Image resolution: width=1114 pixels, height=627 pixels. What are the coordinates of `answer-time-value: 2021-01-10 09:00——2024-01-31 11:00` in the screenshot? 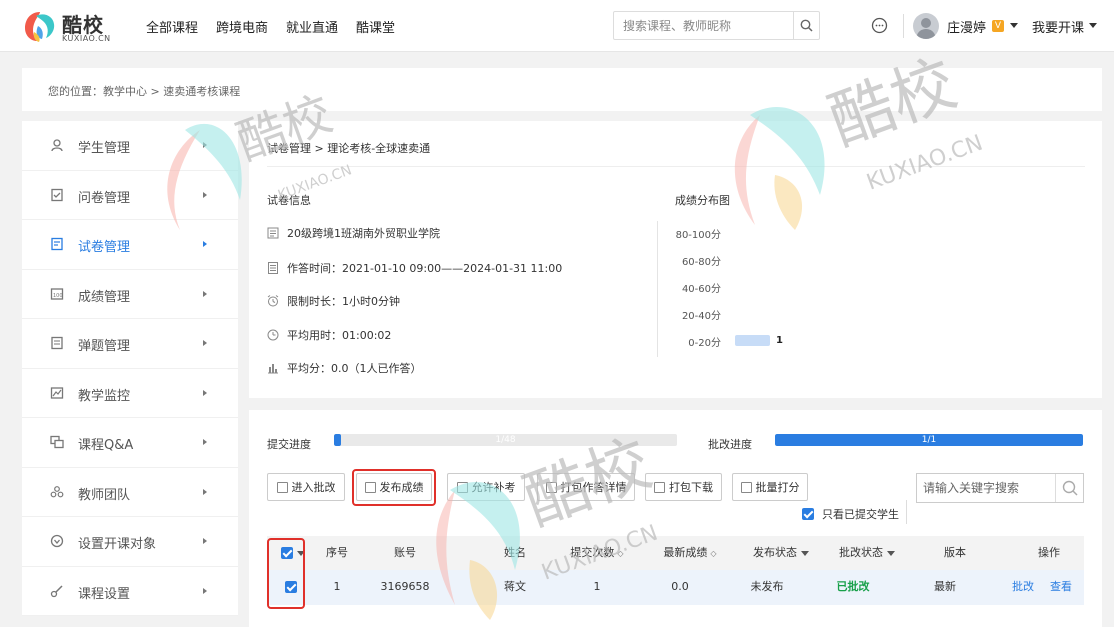 It's located at (452, 268).